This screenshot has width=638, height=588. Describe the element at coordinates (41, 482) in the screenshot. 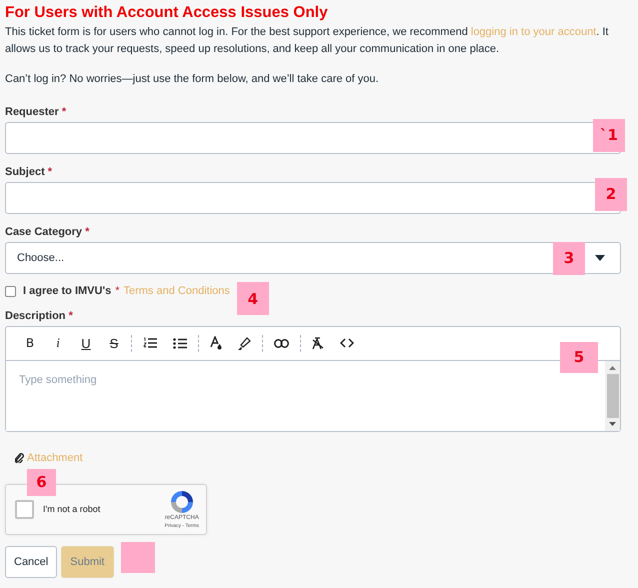

I see `annotation-marker: 6` at that location.